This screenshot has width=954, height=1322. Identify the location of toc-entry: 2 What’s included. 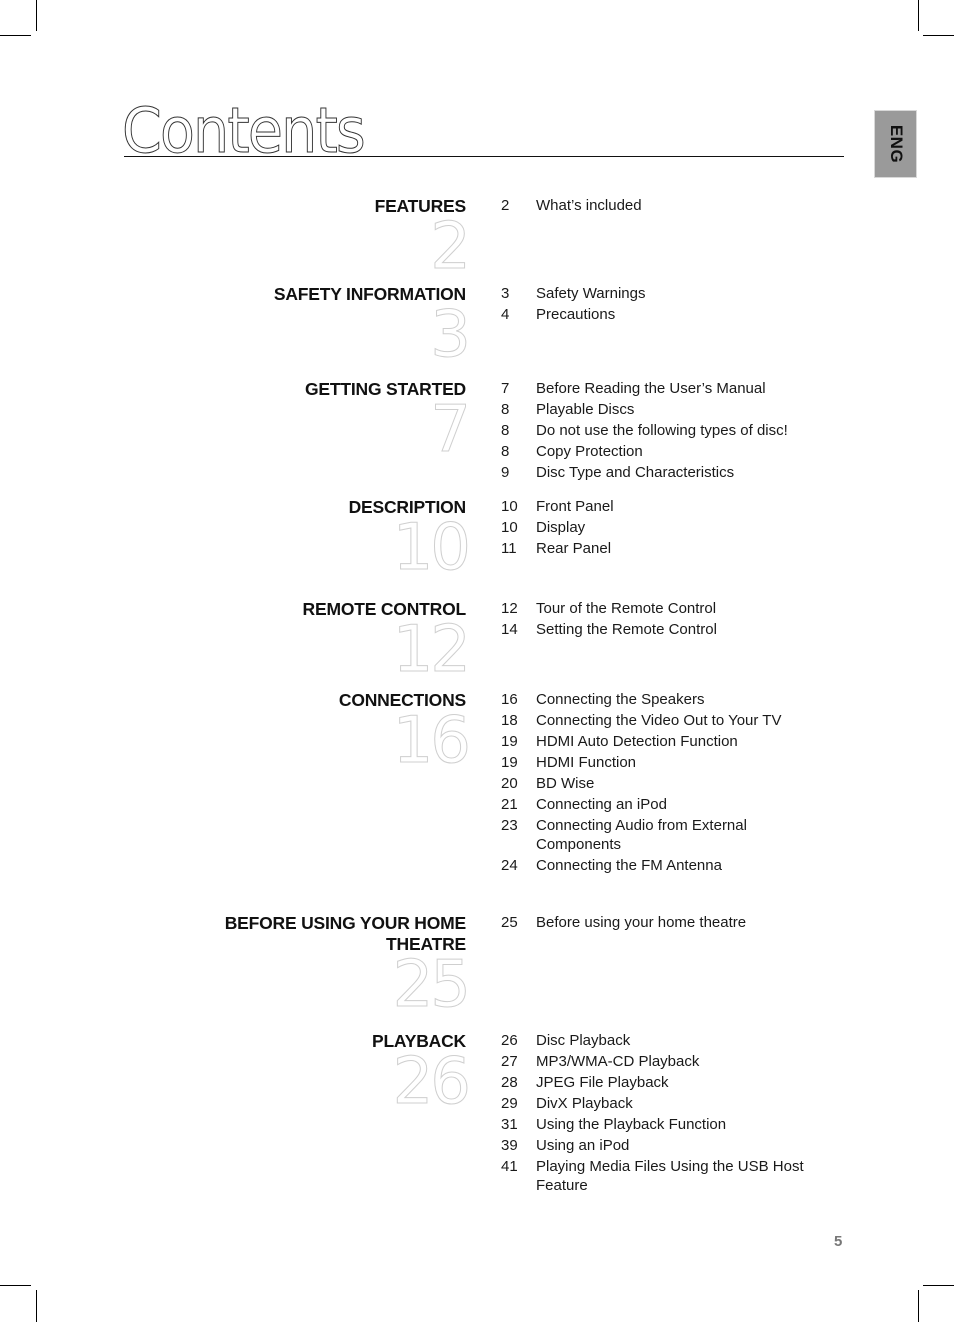
(666, 205).